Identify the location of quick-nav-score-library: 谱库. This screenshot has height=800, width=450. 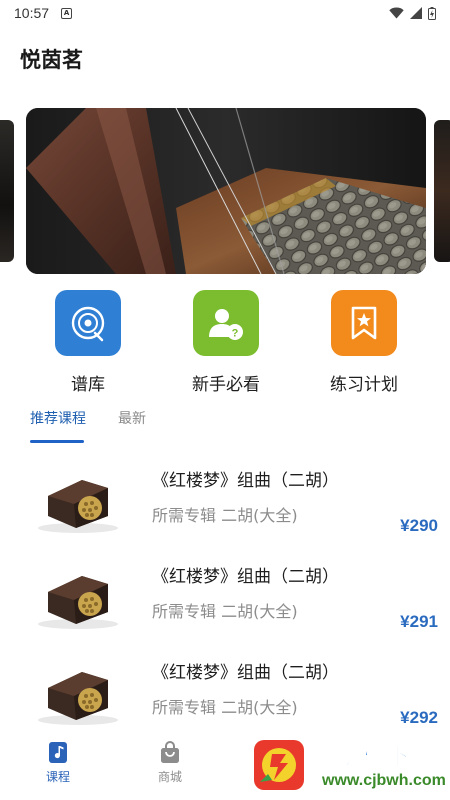
(88, 342).